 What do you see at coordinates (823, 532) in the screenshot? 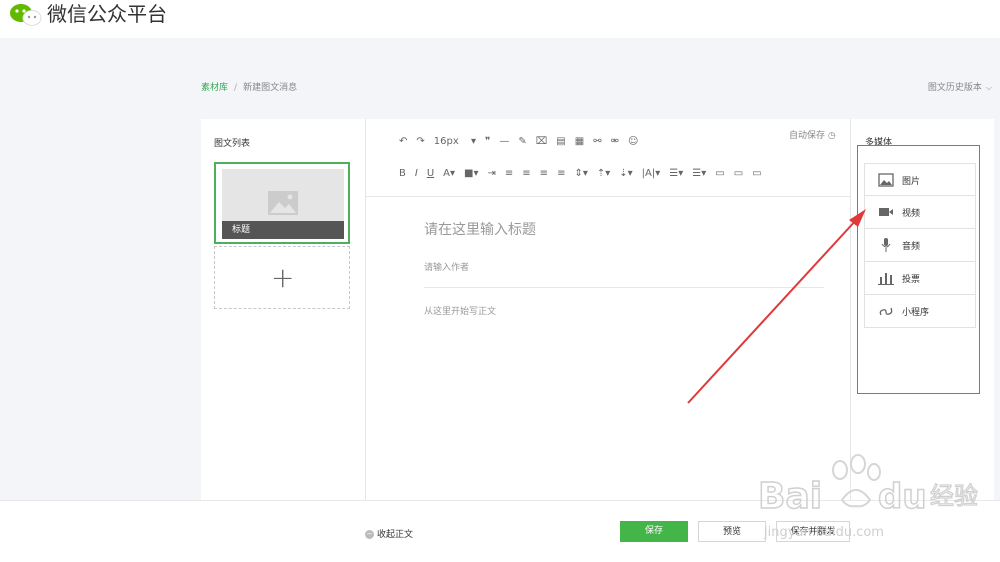
I see `svg-text: jingyan.baidu.com` at bounding box center [823, 532].